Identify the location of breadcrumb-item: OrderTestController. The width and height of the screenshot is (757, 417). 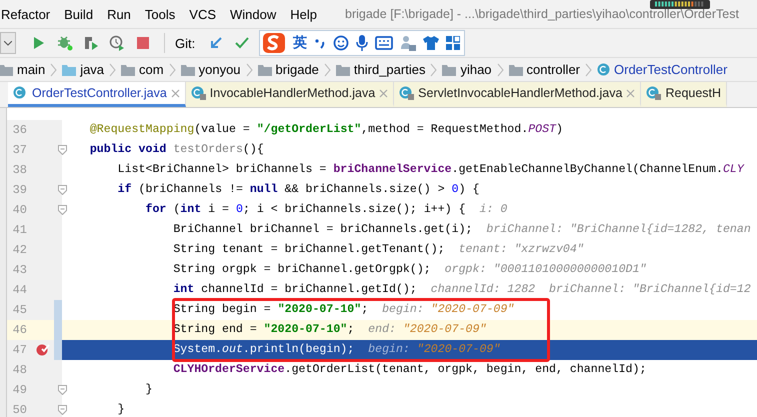
(662, 69).